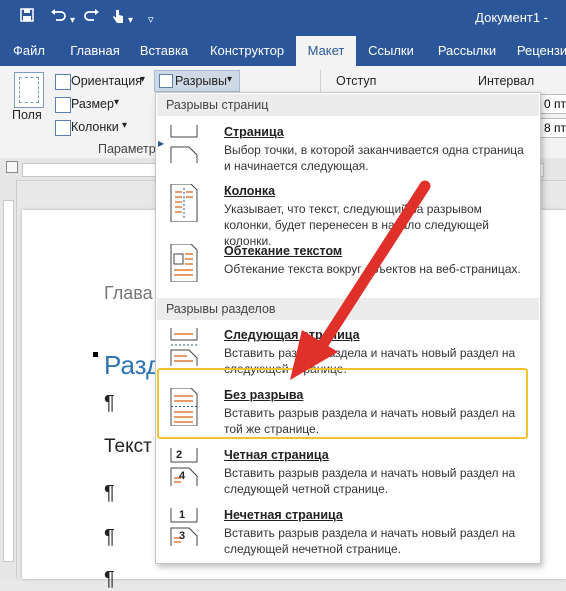  Describe the element at coordinates (511, 17) in the screenshot. I see `document-title: Документ1 -` at that location.